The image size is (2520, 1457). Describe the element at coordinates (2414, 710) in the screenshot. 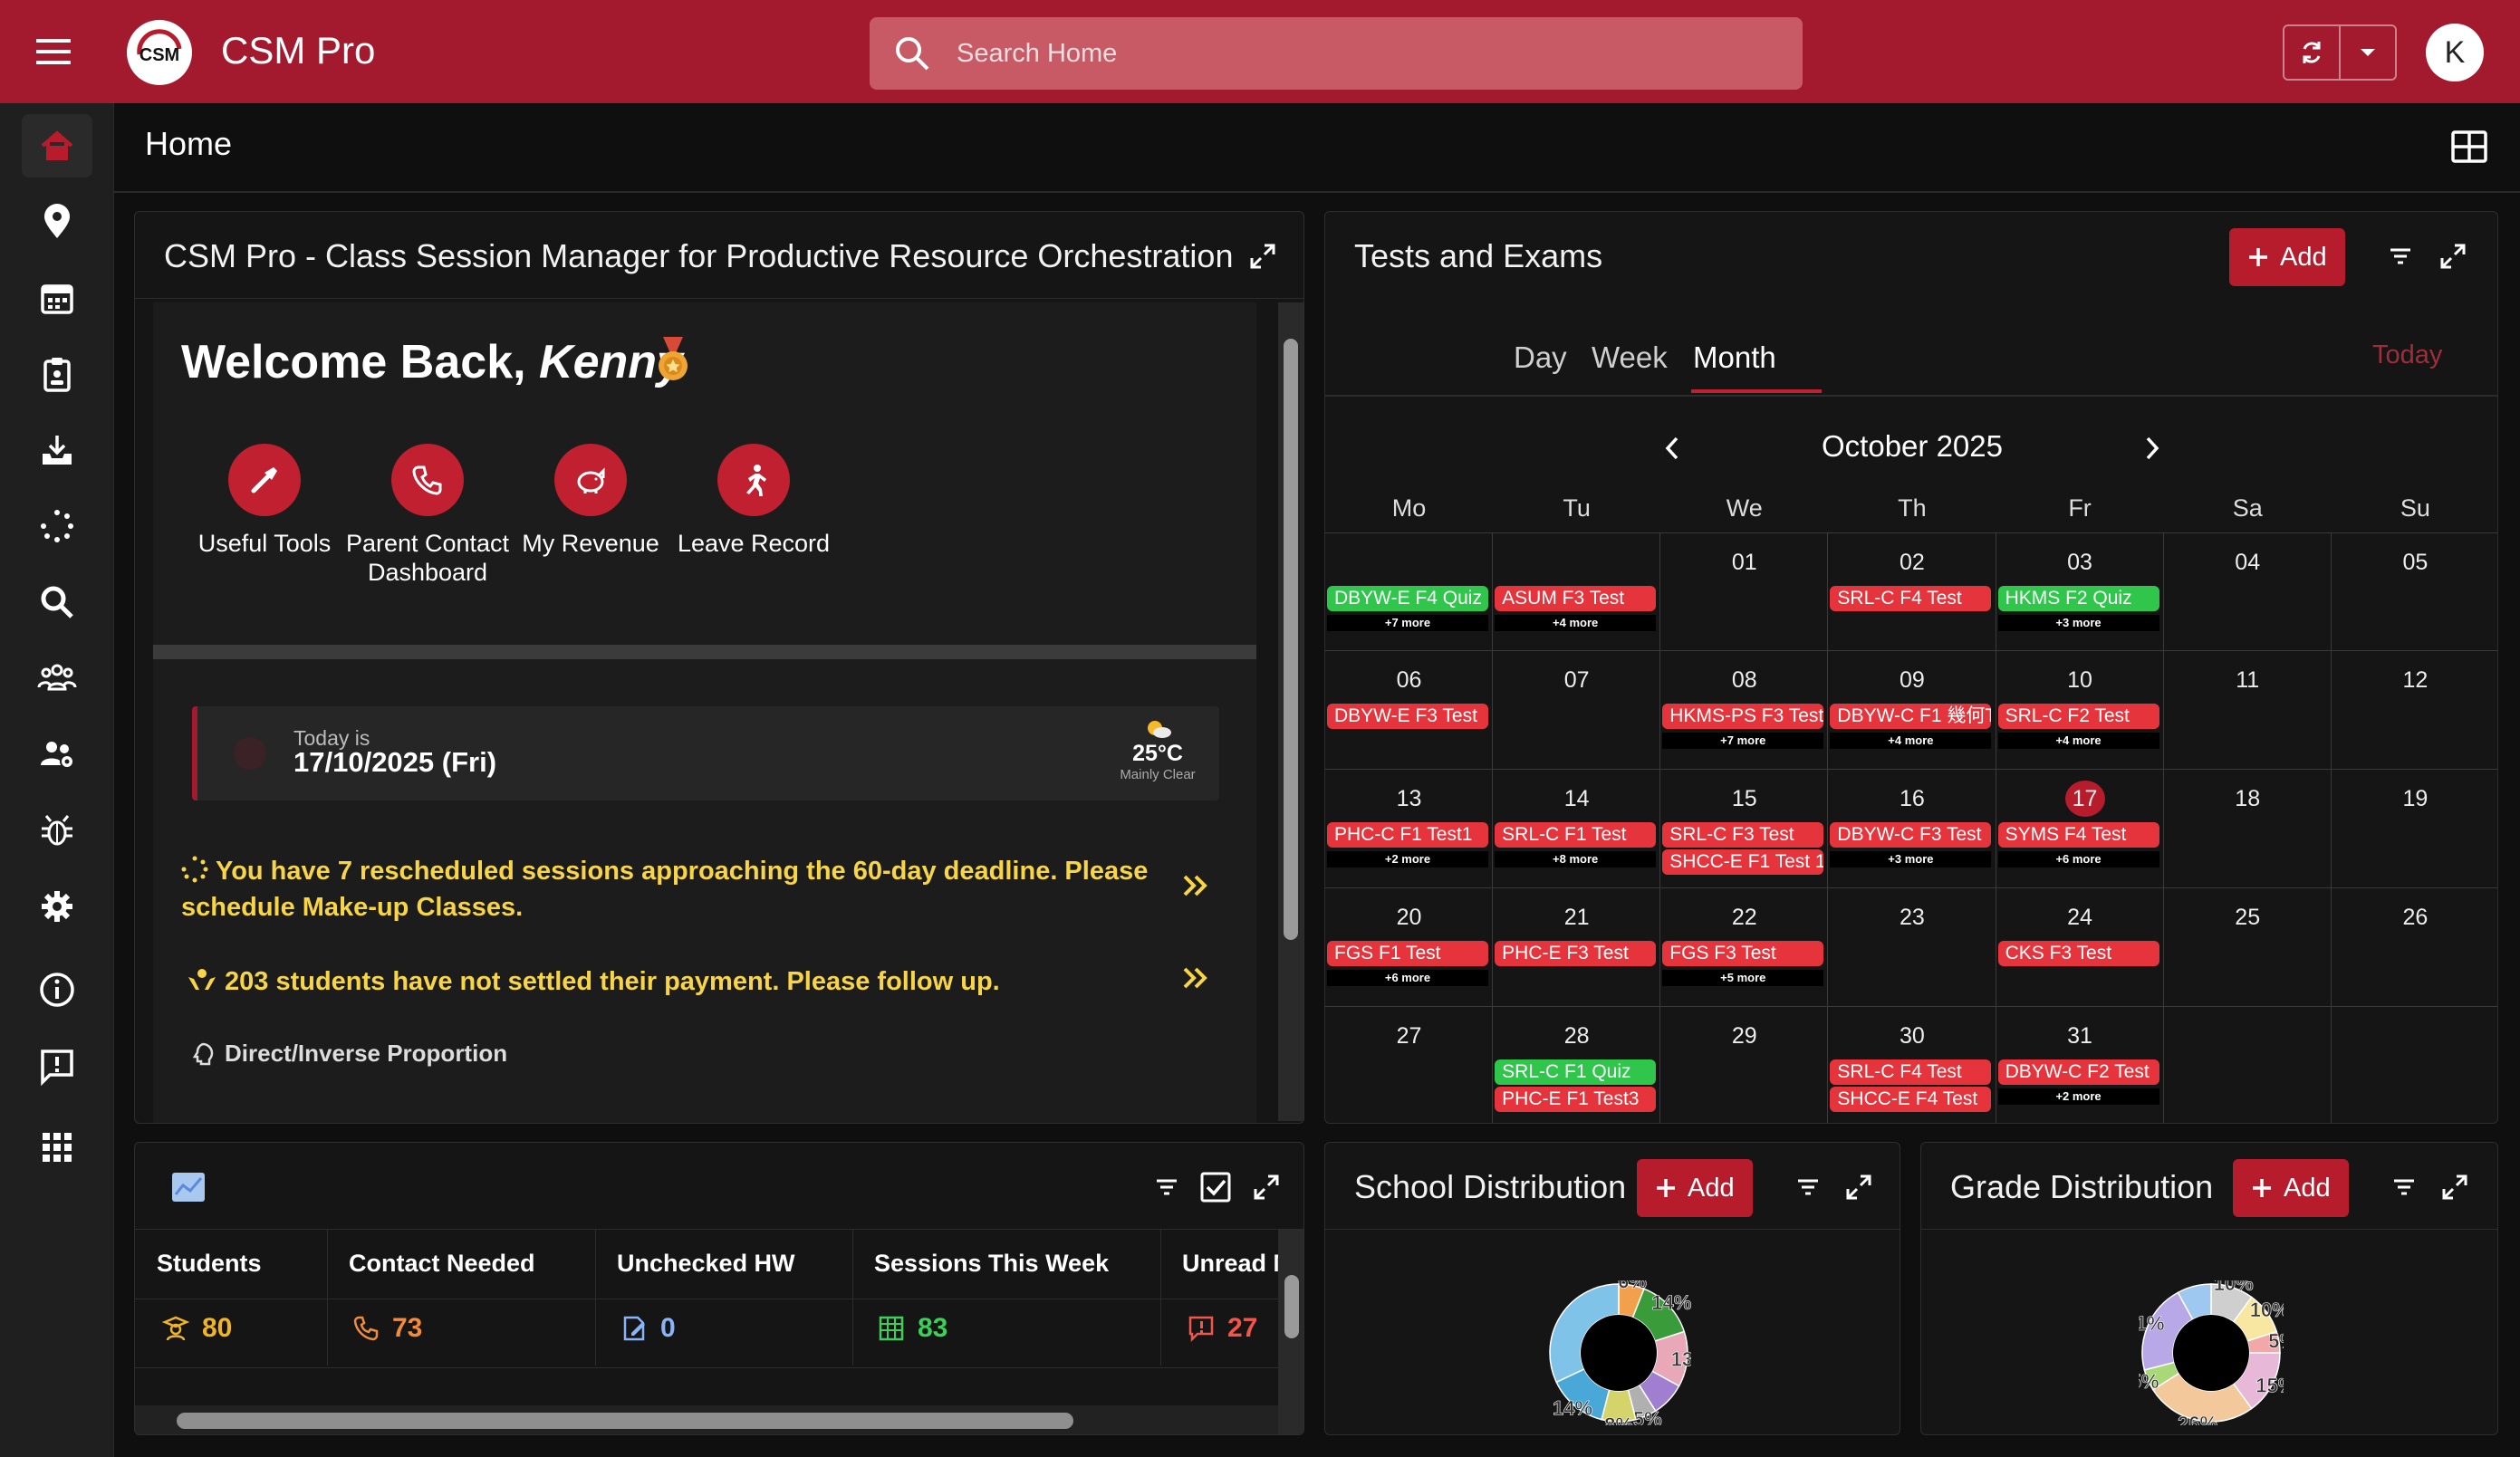

I see `calendar-day-cell: 12` at that location.